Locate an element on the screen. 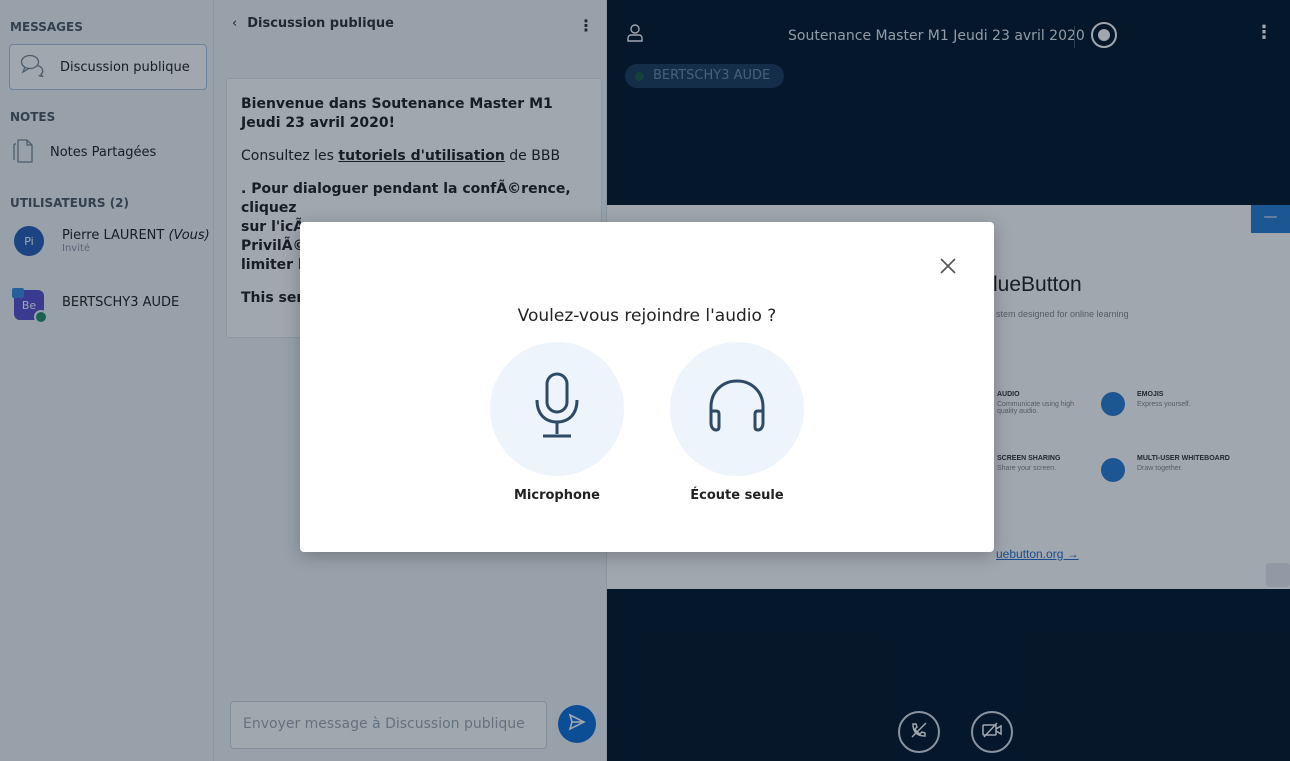  microphone-option: Microphone is located at coordinates (557, 422).